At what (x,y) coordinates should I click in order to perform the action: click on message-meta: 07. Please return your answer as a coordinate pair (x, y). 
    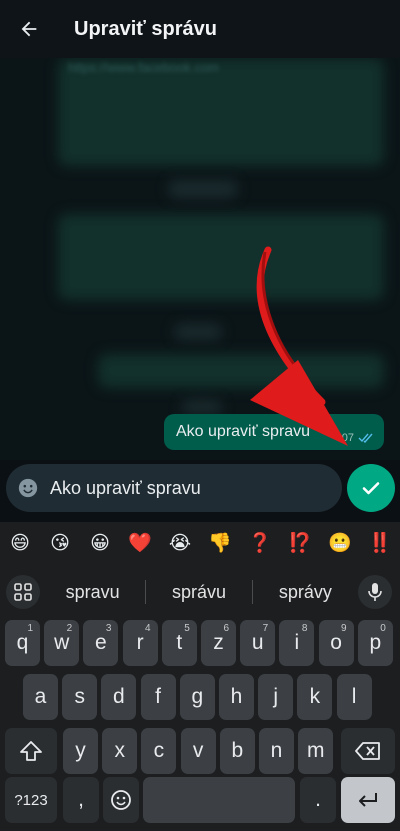
    Looking at the image, I should click on (358, 438).